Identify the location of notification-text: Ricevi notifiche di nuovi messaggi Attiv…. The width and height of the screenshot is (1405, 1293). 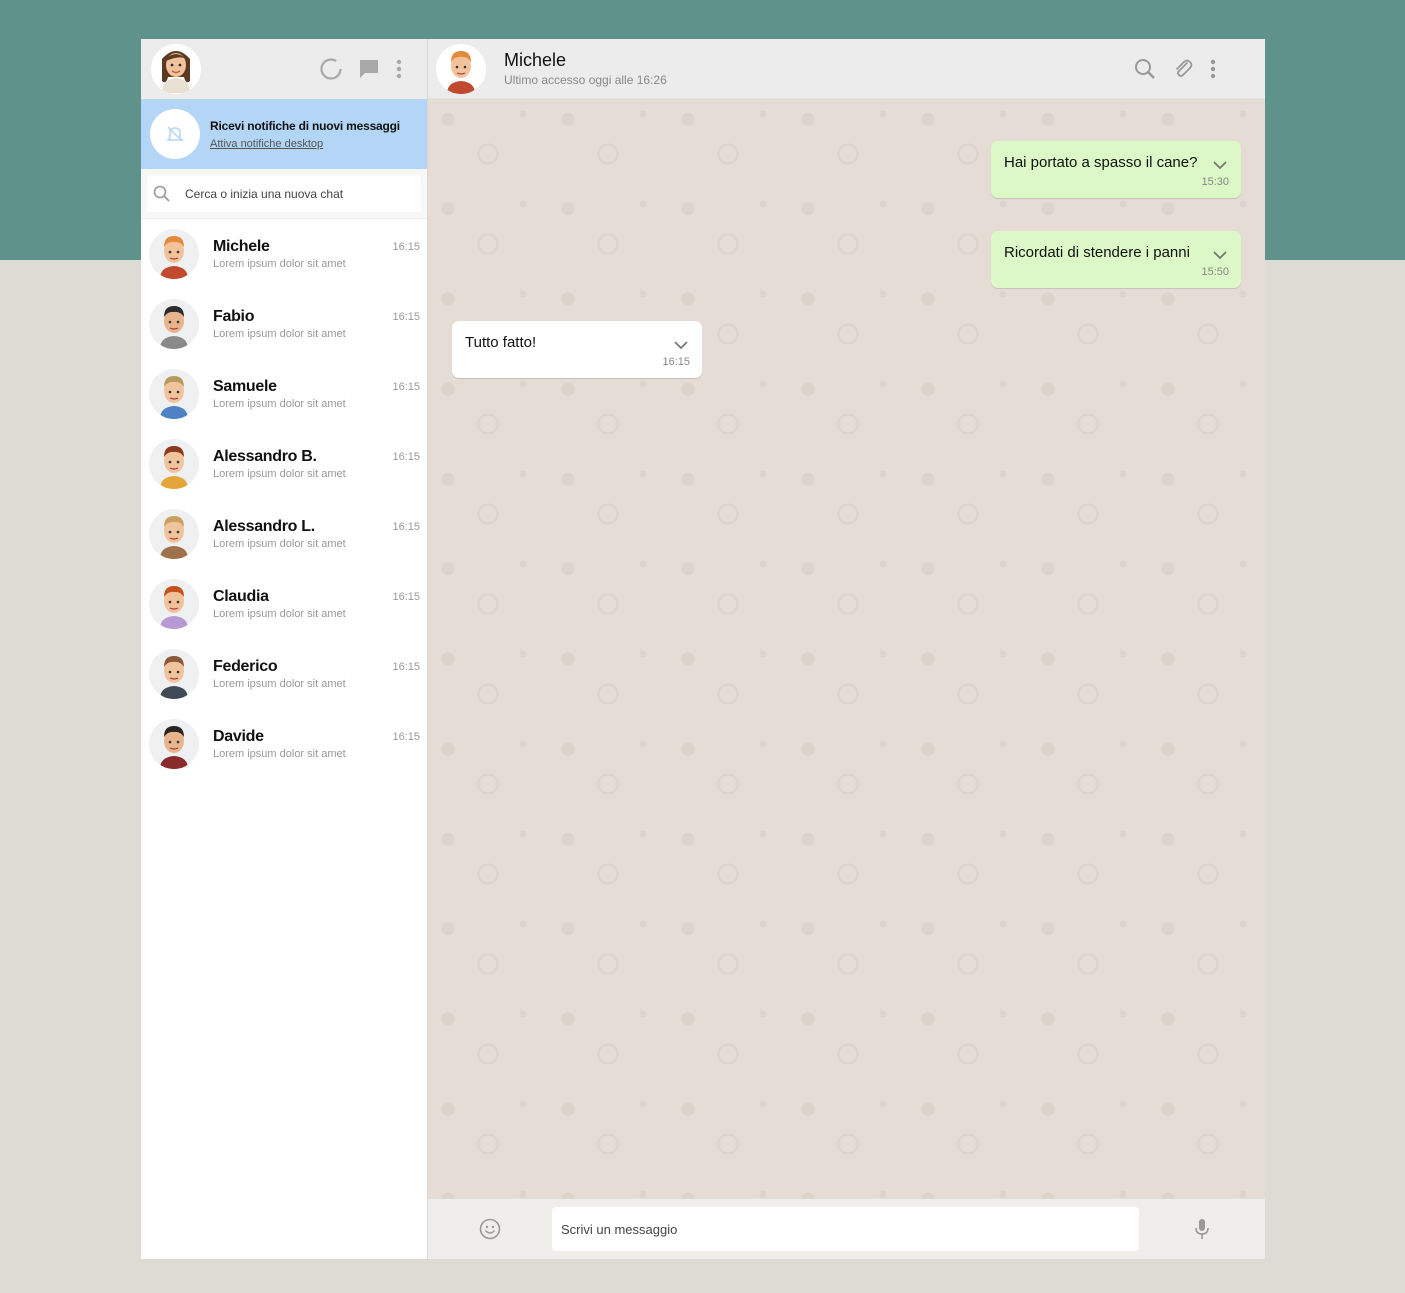
(305, 134).